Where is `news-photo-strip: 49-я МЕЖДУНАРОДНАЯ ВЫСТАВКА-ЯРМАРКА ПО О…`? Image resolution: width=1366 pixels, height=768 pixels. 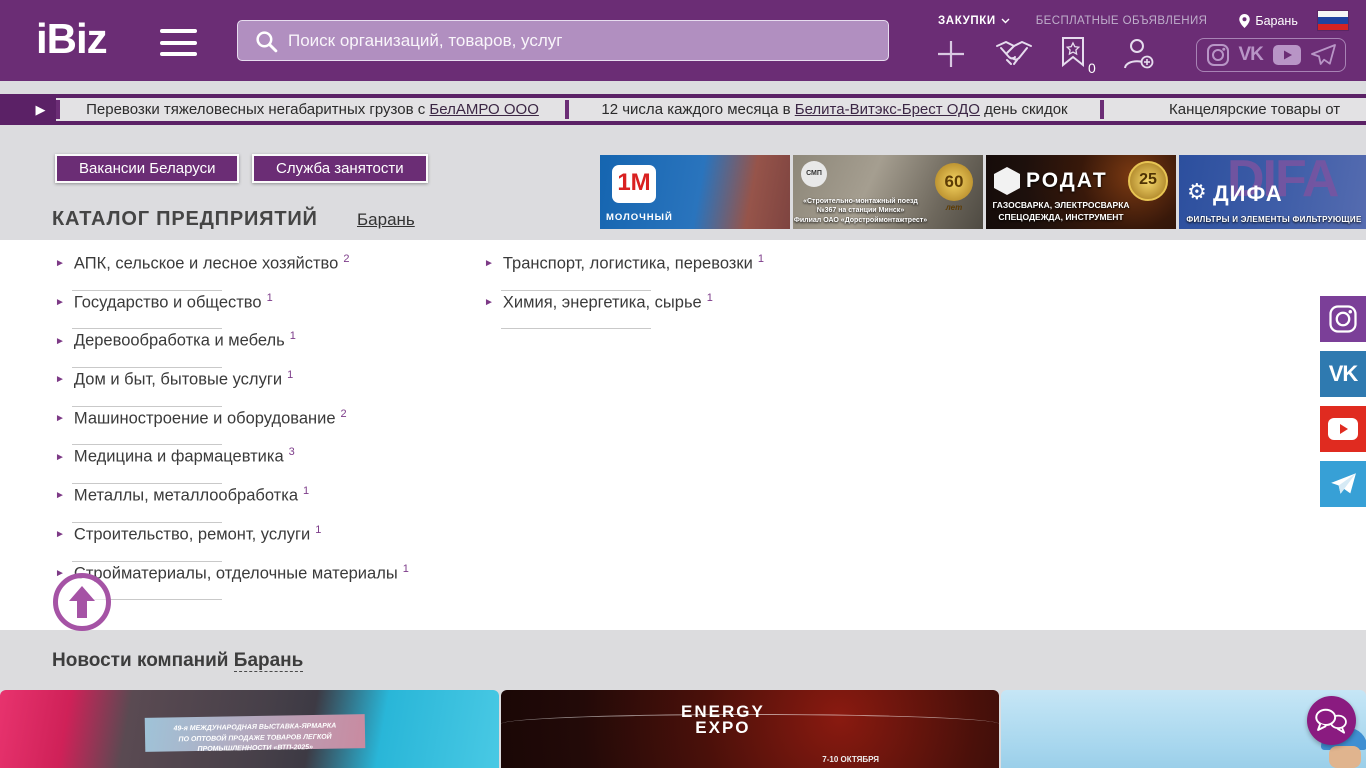
news-photo-strip: 49-я МЕЖДУНАРОДНАЯ ВЫСТАВКА-ЯРМАРКА ПО О… is located at coordinates (683, 729).